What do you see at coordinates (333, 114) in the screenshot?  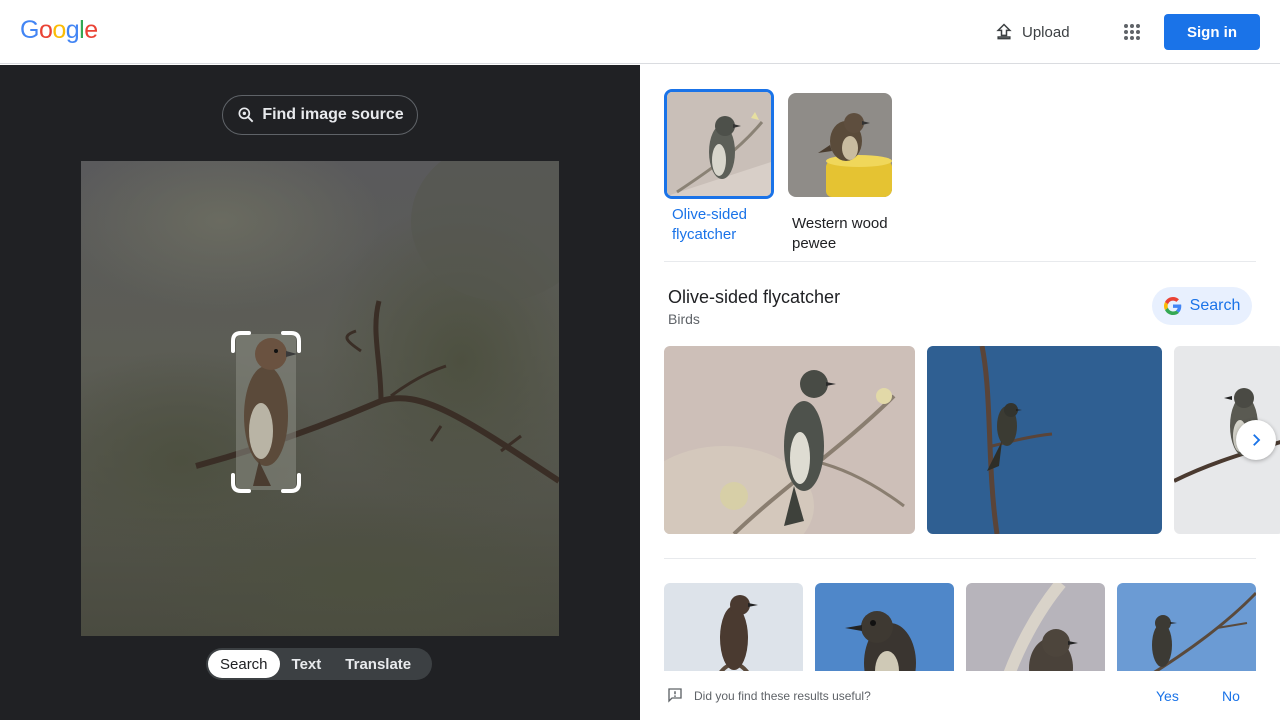 I see `find-source-label: Find image source` at bounding box center [333, 114].